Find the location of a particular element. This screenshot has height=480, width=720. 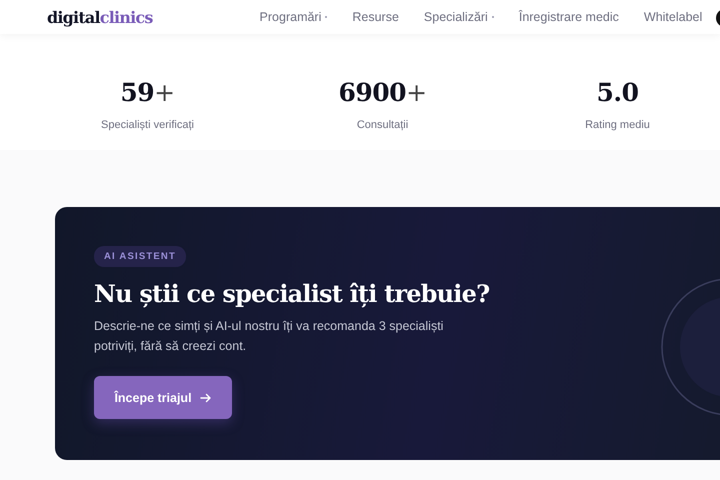

stat-value: 6900+ is located at coordinates (382, 92).